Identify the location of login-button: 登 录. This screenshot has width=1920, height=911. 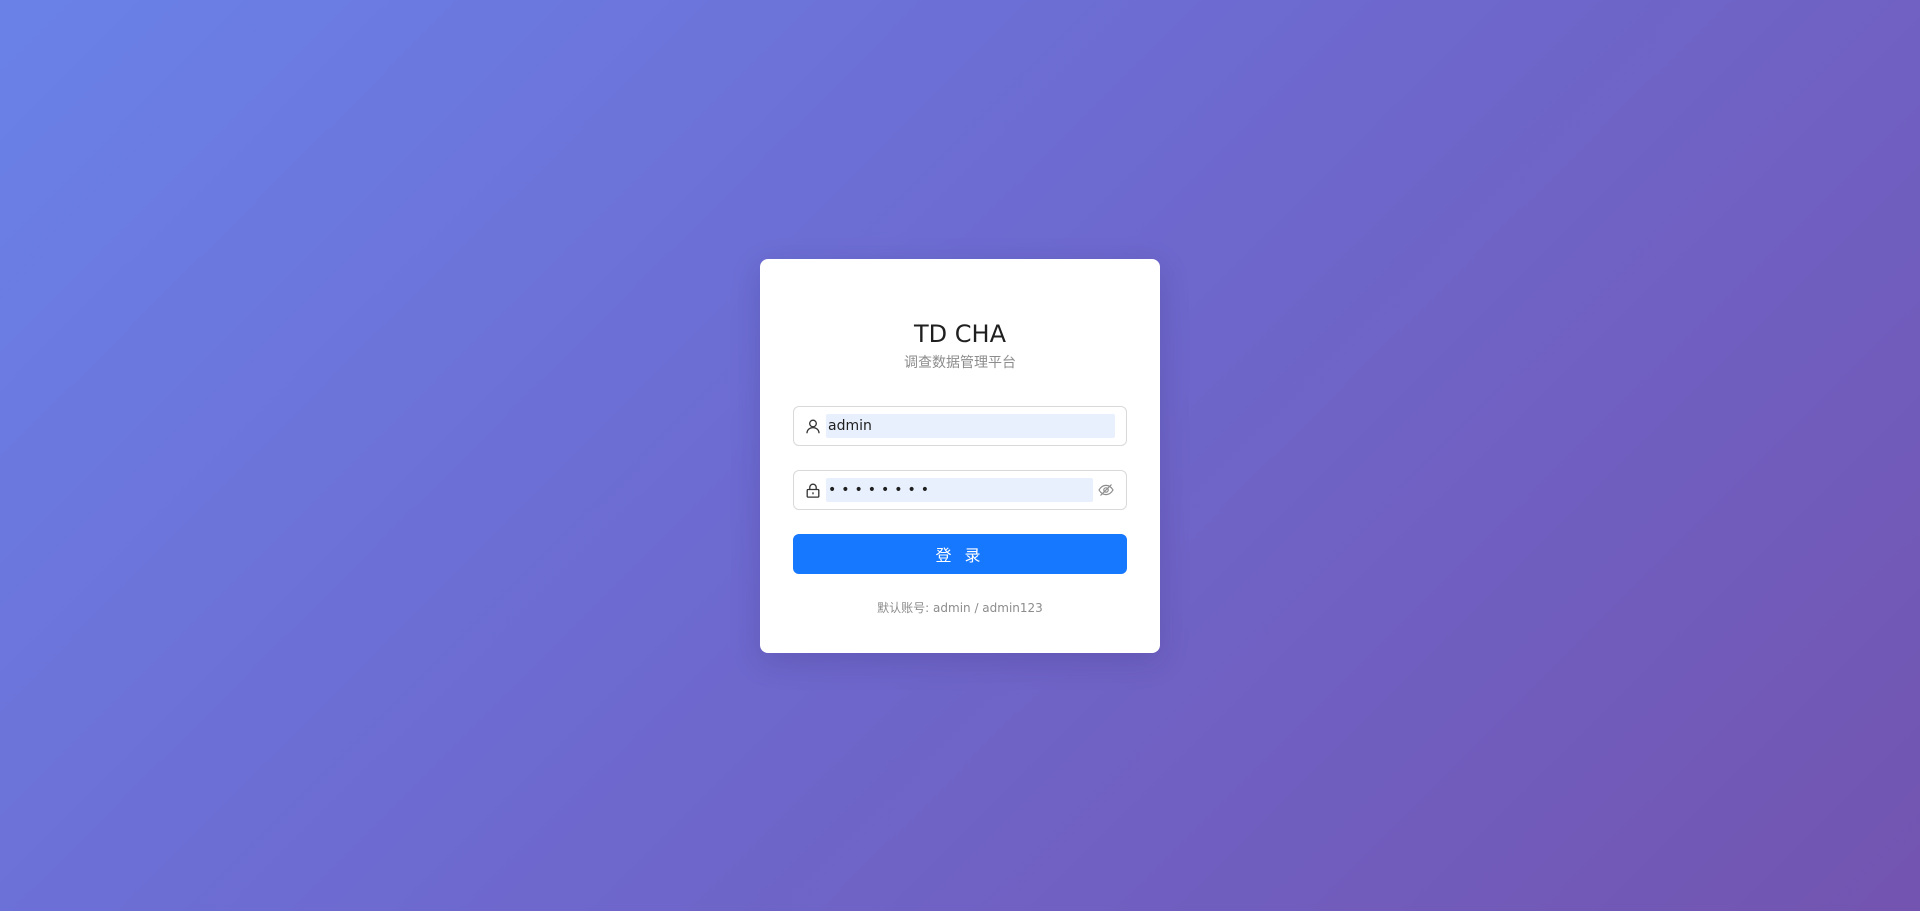
(960, 554).